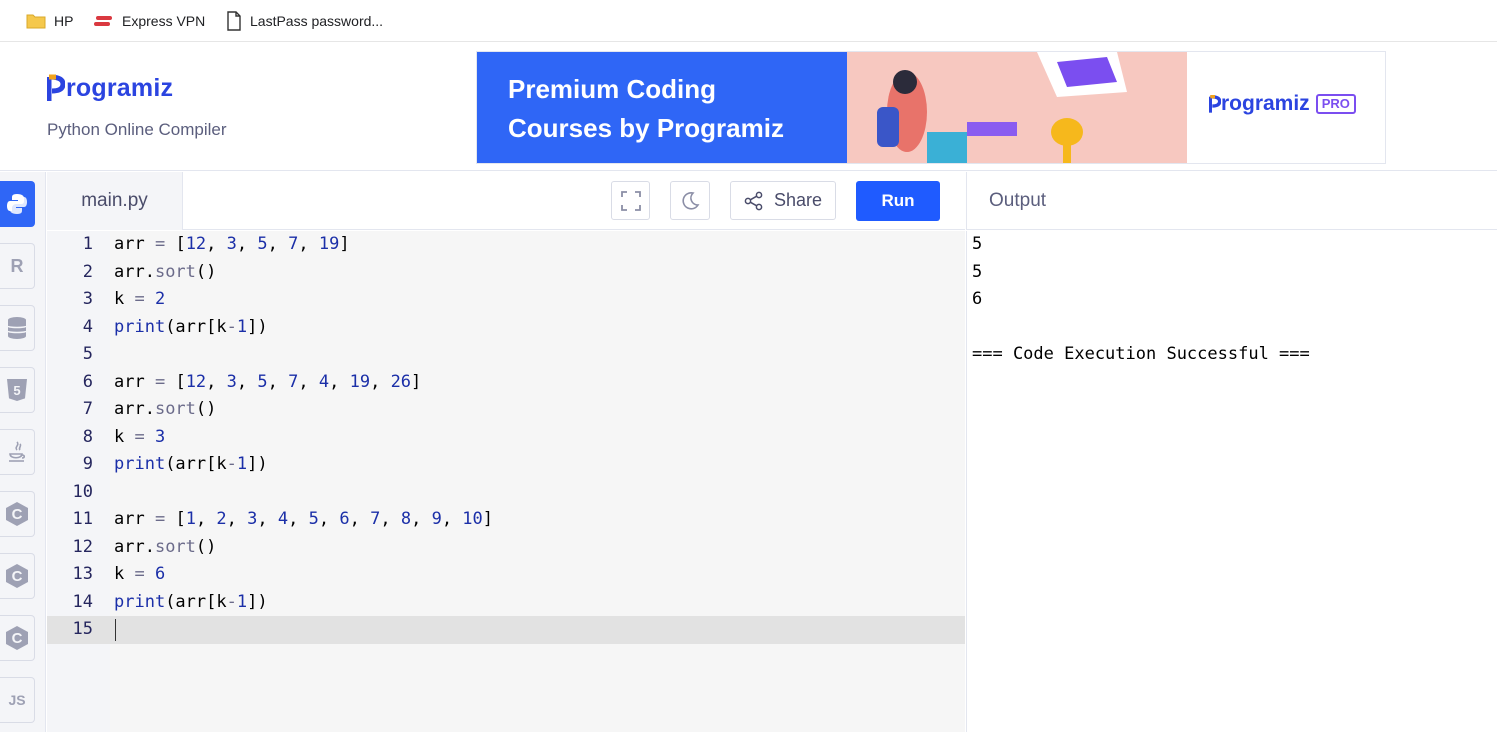 The width and height of the screenshot is (1497, 732). I want to click on active-line-highlight, so click(506, 630).